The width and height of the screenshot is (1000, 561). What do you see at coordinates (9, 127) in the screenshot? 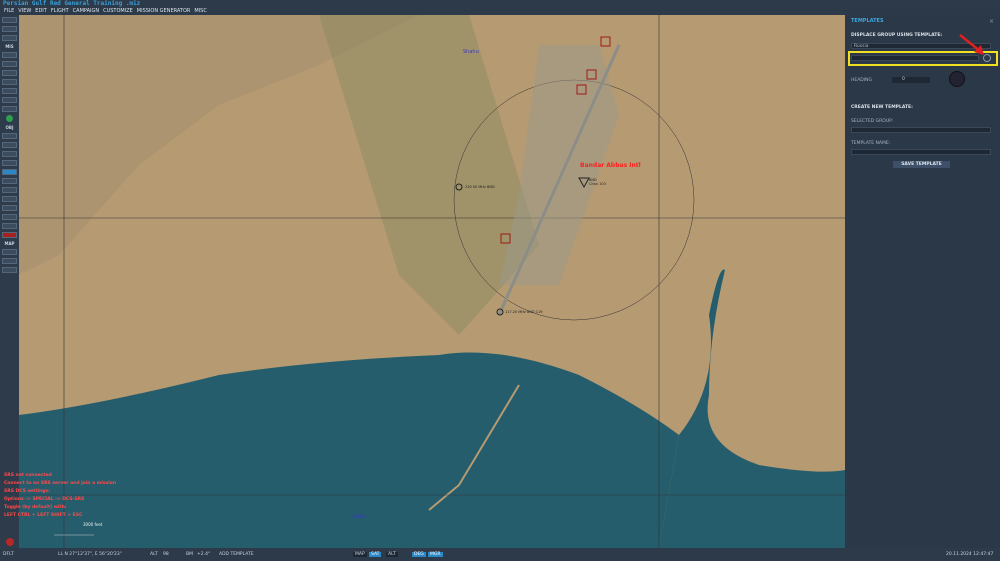
I see `obj-label: OBJ` at bounding box center [9, 127].